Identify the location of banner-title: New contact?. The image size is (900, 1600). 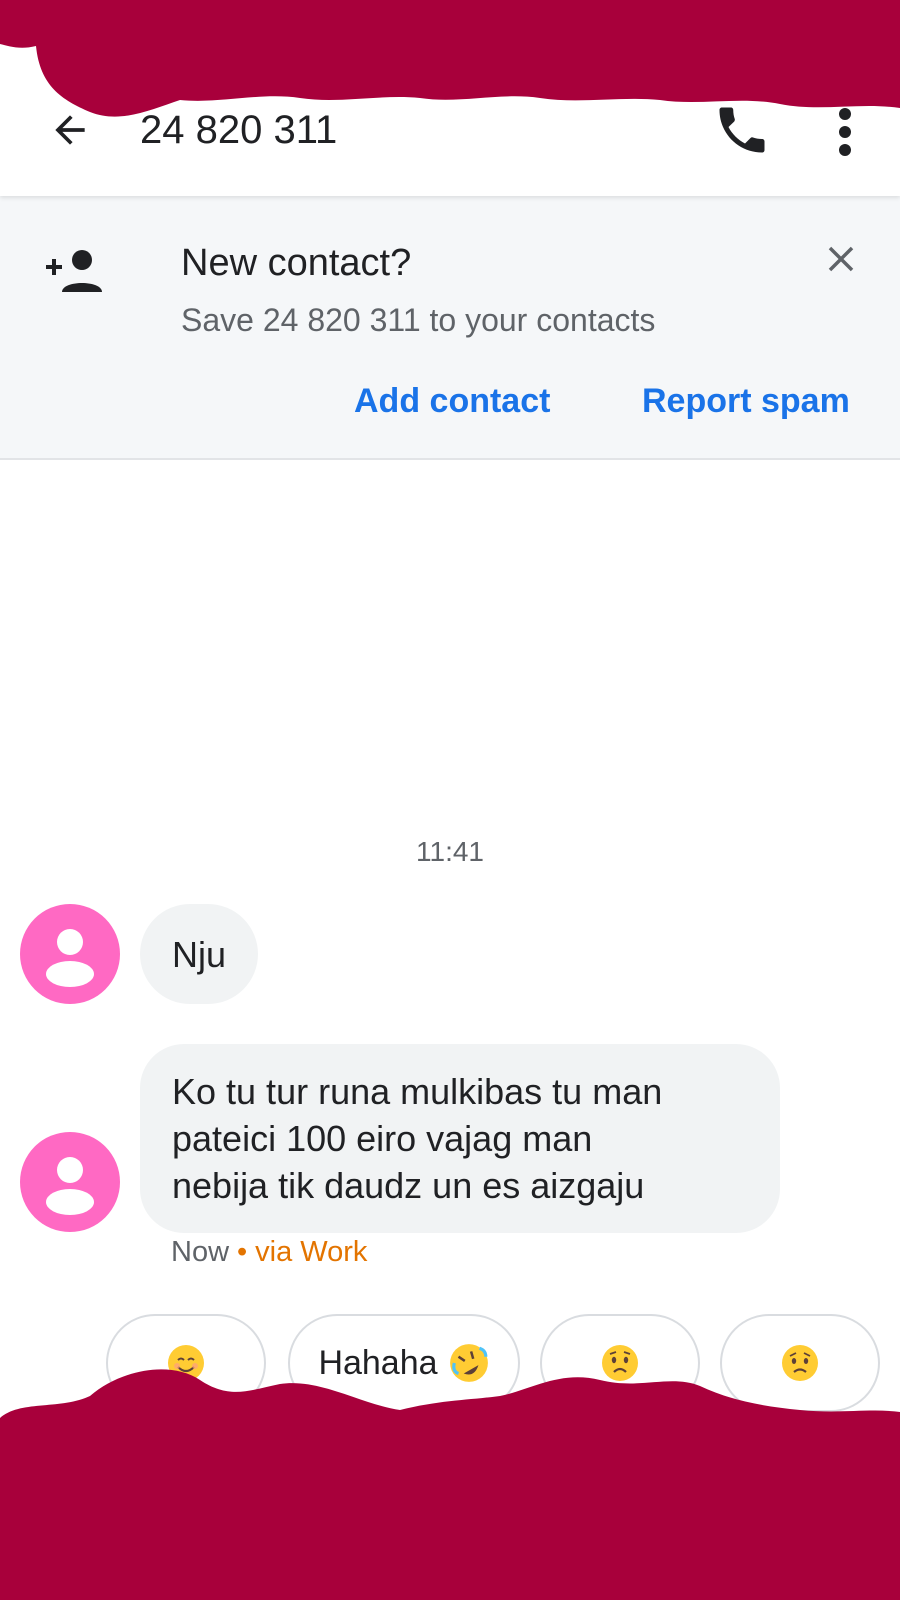
(296, 263).